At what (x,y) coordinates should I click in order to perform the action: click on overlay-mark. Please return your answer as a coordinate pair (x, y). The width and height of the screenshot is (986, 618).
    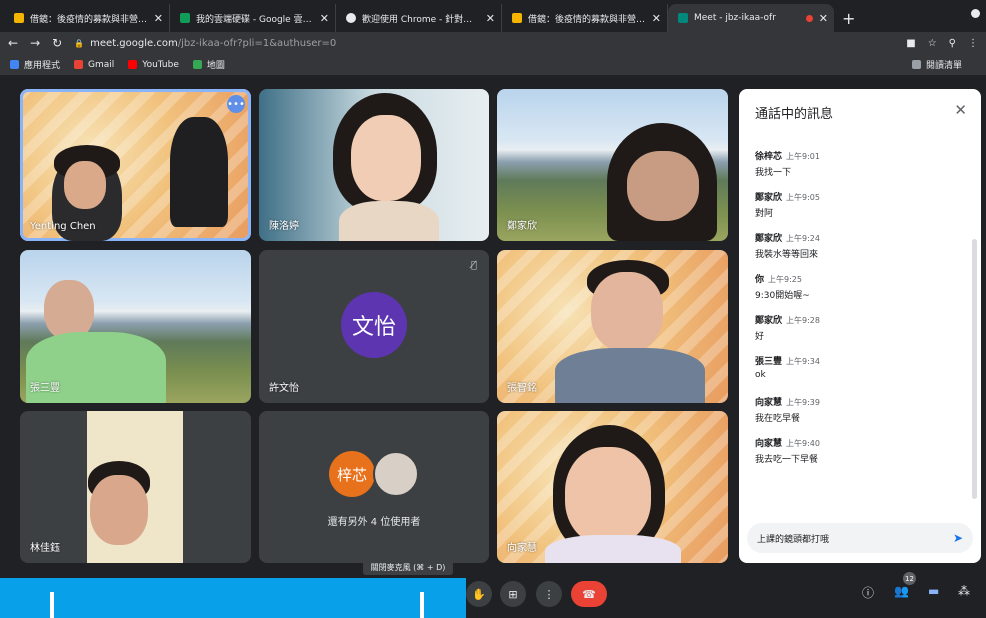
    Looking at the image, I should click on (52, 605).